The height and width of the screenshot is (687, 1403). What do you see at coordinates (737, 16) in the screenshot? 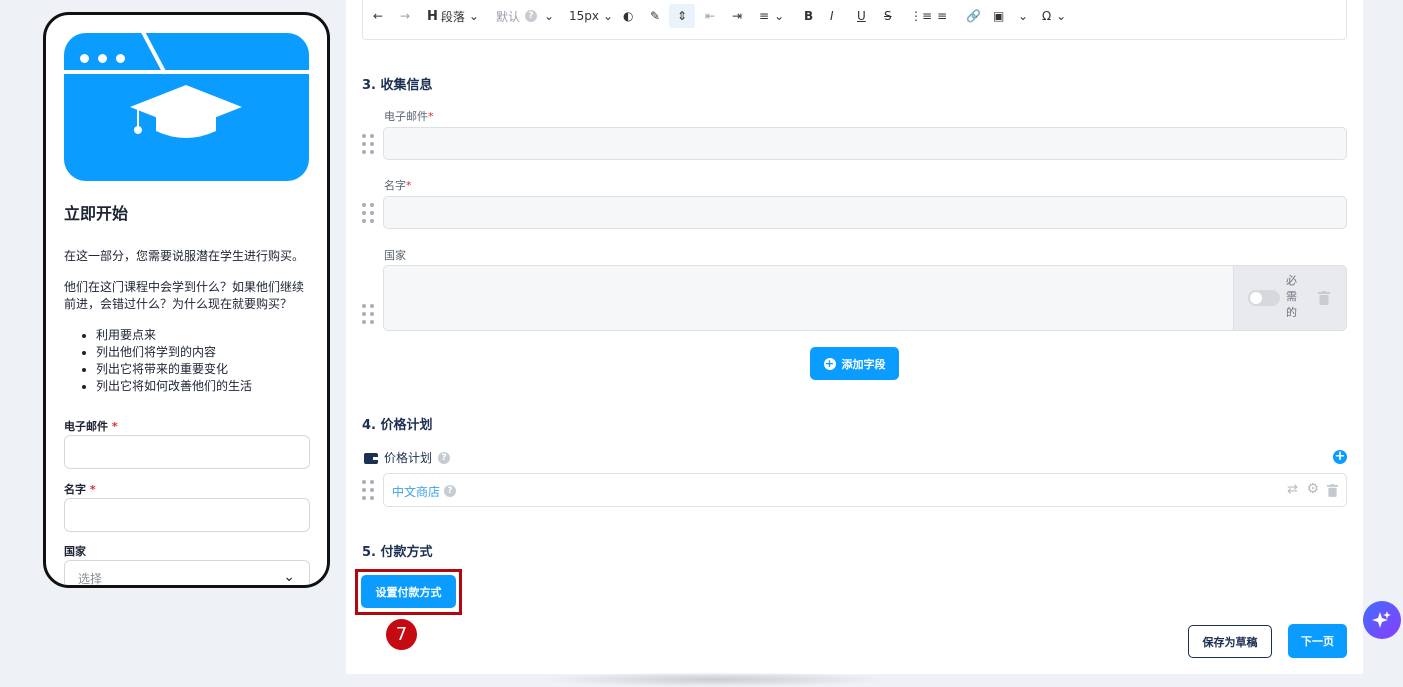
I see `indent-icon: ⇥` at bounding box center [737, 16].